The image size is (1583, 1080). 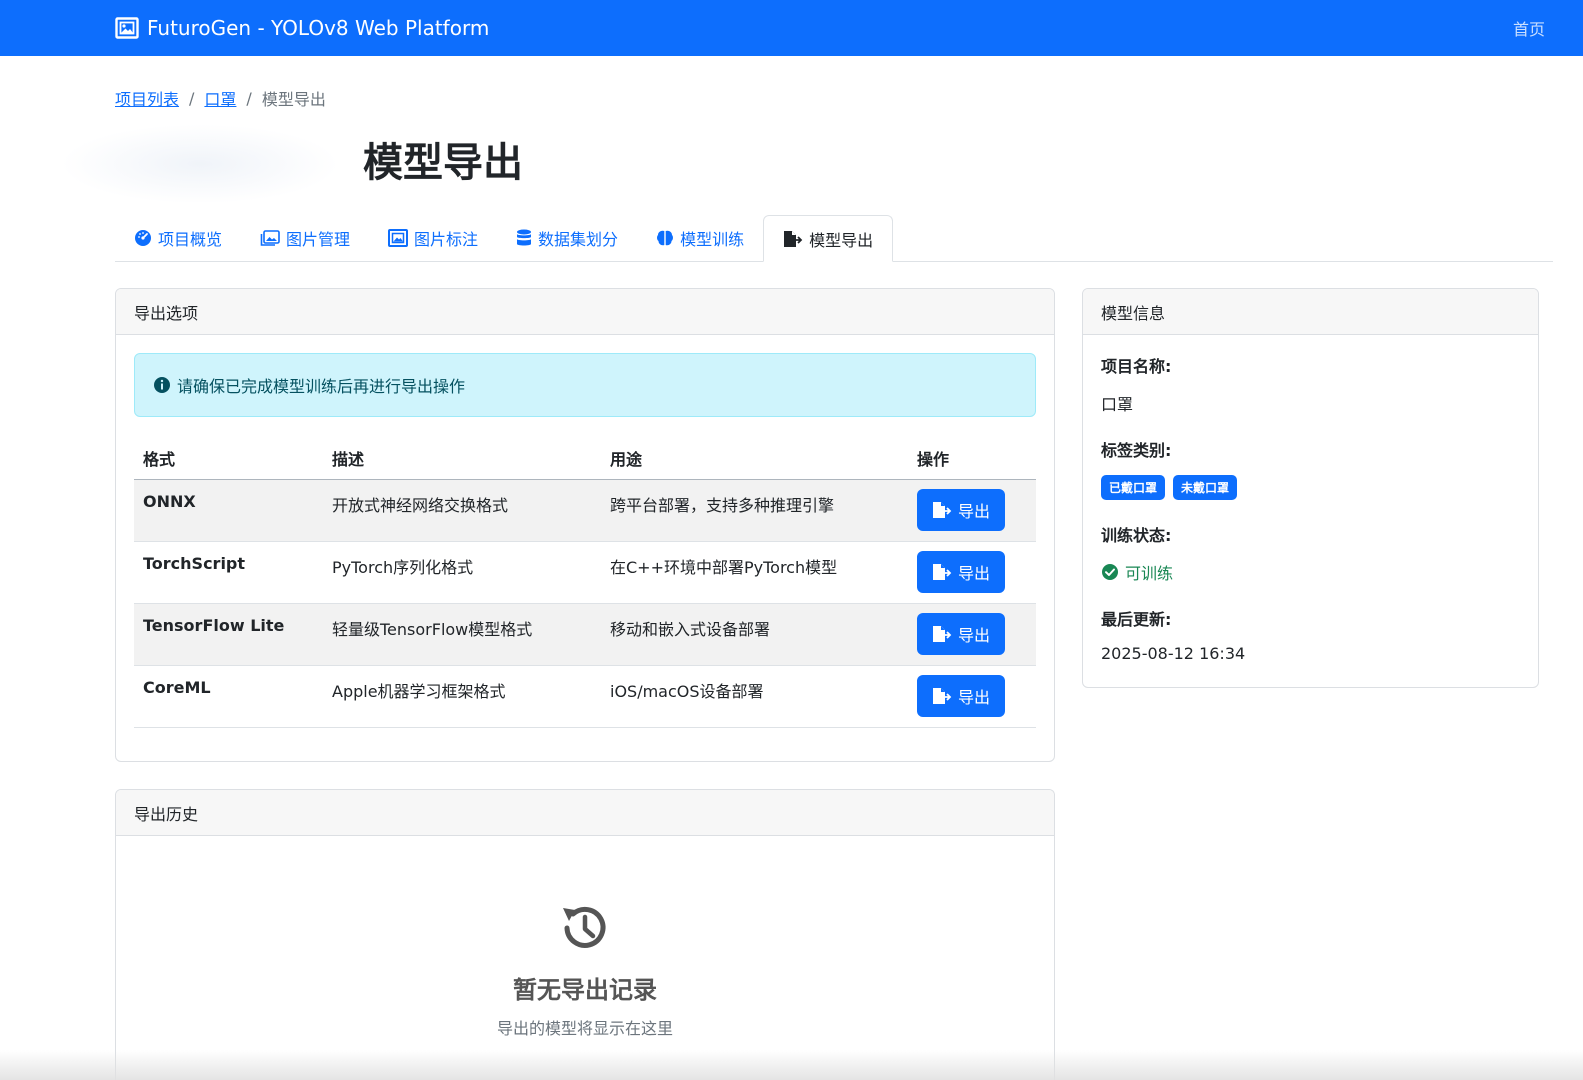 I want to click on info-circle-icon, so click(x=162, y=385).